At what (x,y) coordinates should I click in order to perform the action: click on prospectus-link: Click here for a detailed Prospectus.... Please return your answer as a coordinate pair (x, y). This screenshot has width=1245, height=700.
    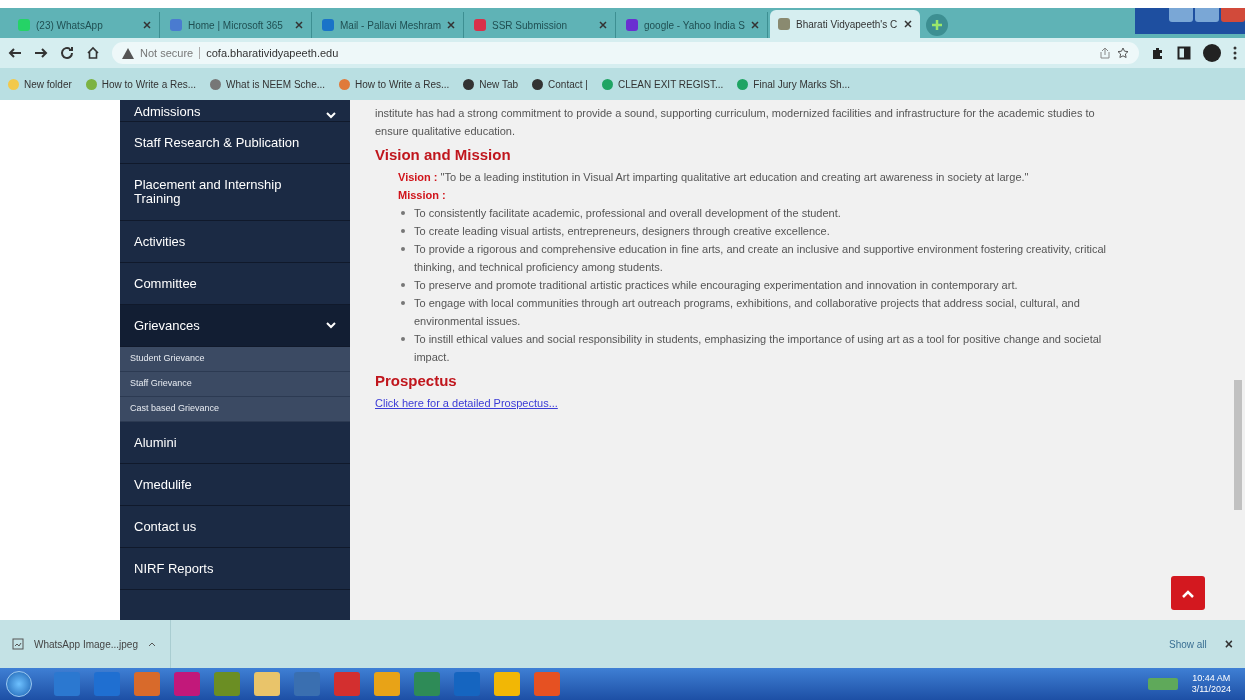
    Looking at the image, I should click on (466, 403).